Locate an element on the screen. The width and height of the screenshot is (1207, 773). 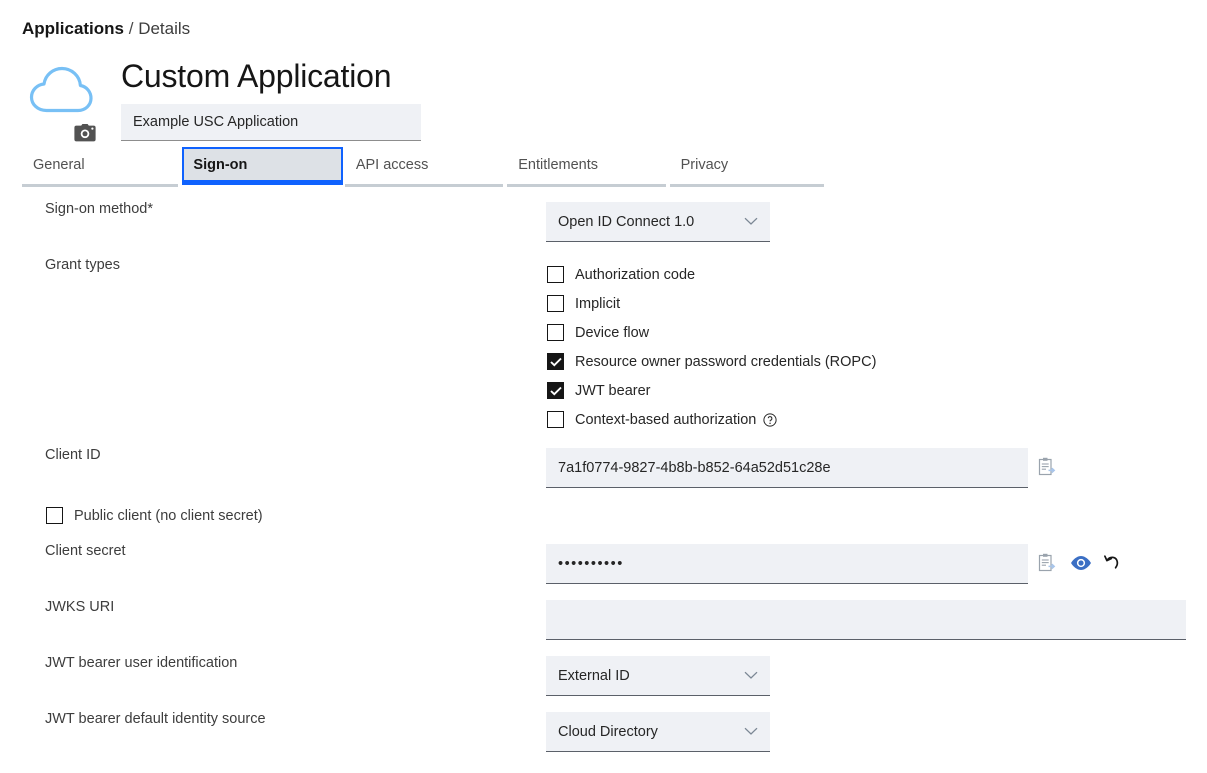
jwks-uri-label: JWKS URI is located at coordinates (80, 607).